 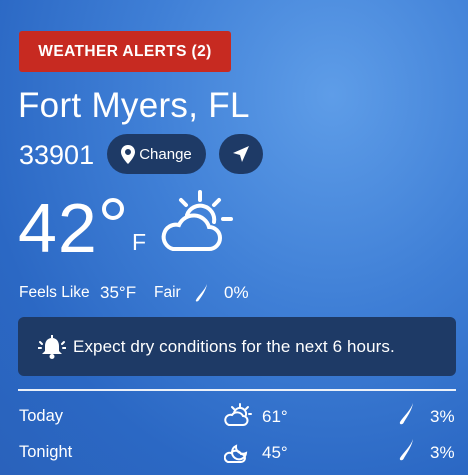 What do you see at coordinates (165, 154) in the screenshot?
I see `change-label: Change` at bounding box center [165, 154].